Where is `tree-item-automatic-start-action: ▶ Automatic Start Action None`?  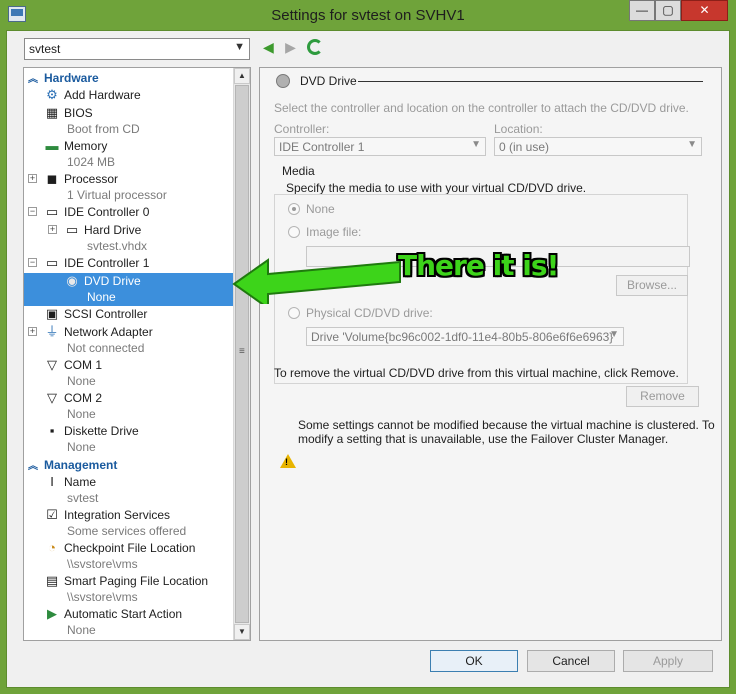 tree-item-automatic-start-action: ▶ Automatic Start Action None is located at coordinates (129, 622).